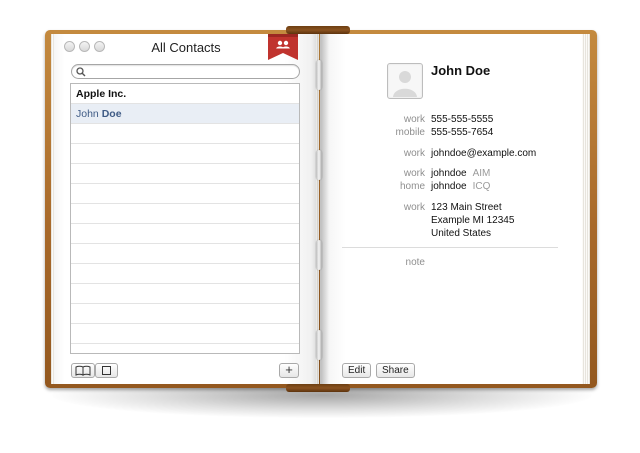  I want to click on im-value-home: johndoe ICQ, so click(460, 186).